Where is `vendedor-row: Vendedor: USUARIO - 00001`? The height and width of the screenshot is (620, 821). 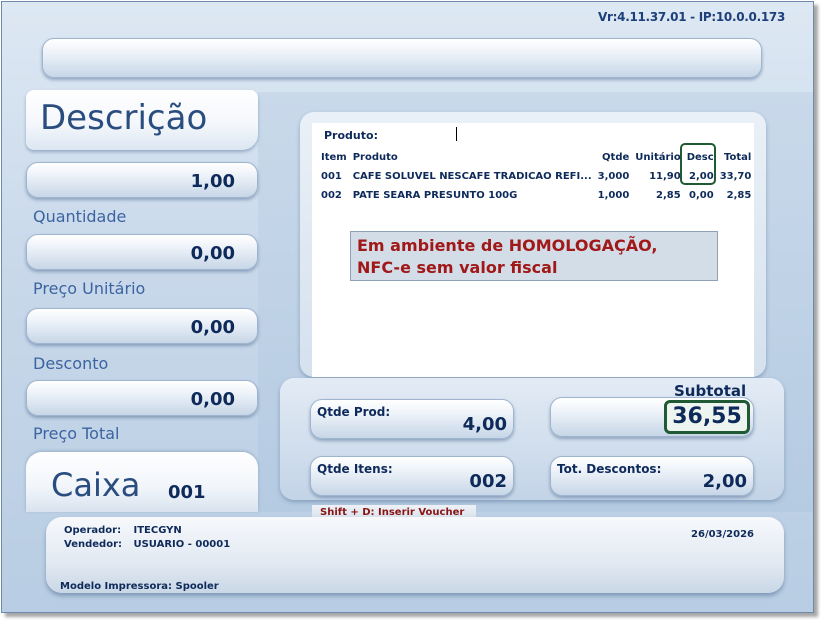 vendedor-row: Vendedor: USUARIO - 00001 is located at coordinates (147, 544).